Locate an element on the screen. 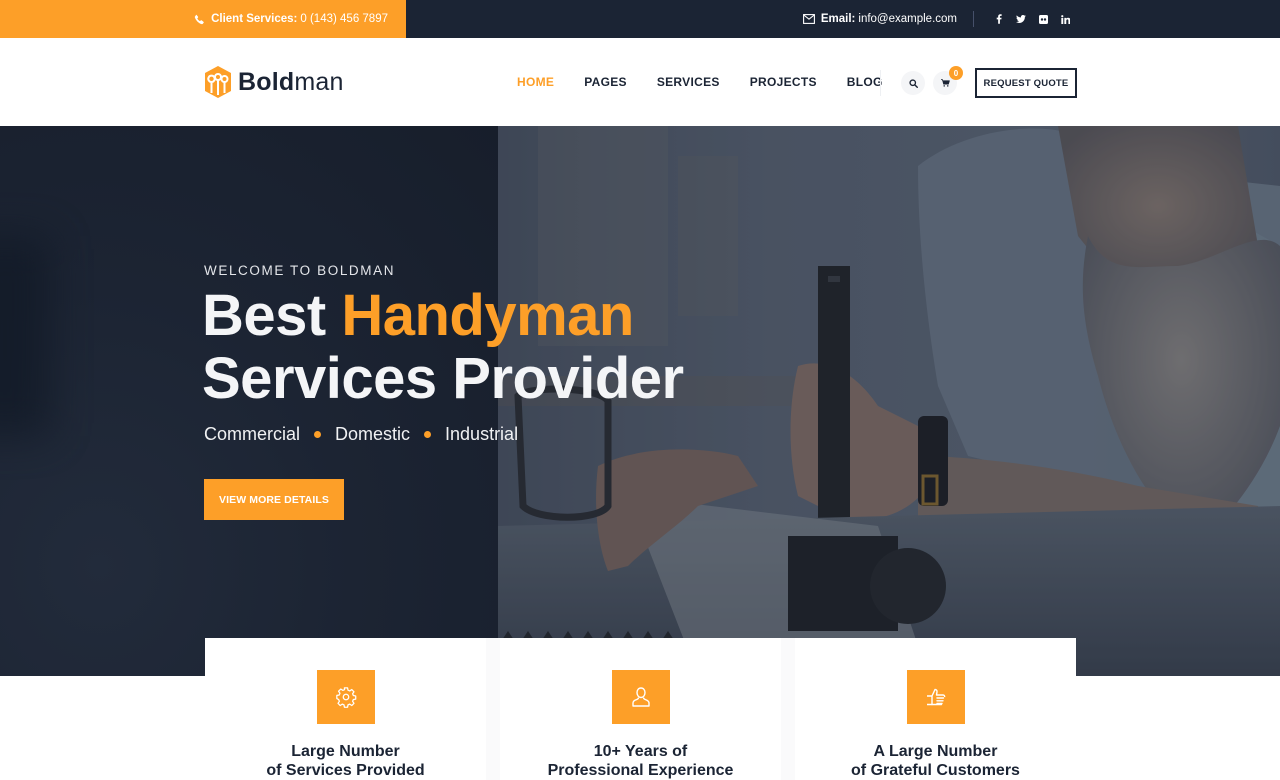  twitter-icon is located at coordinates (1021, 19).